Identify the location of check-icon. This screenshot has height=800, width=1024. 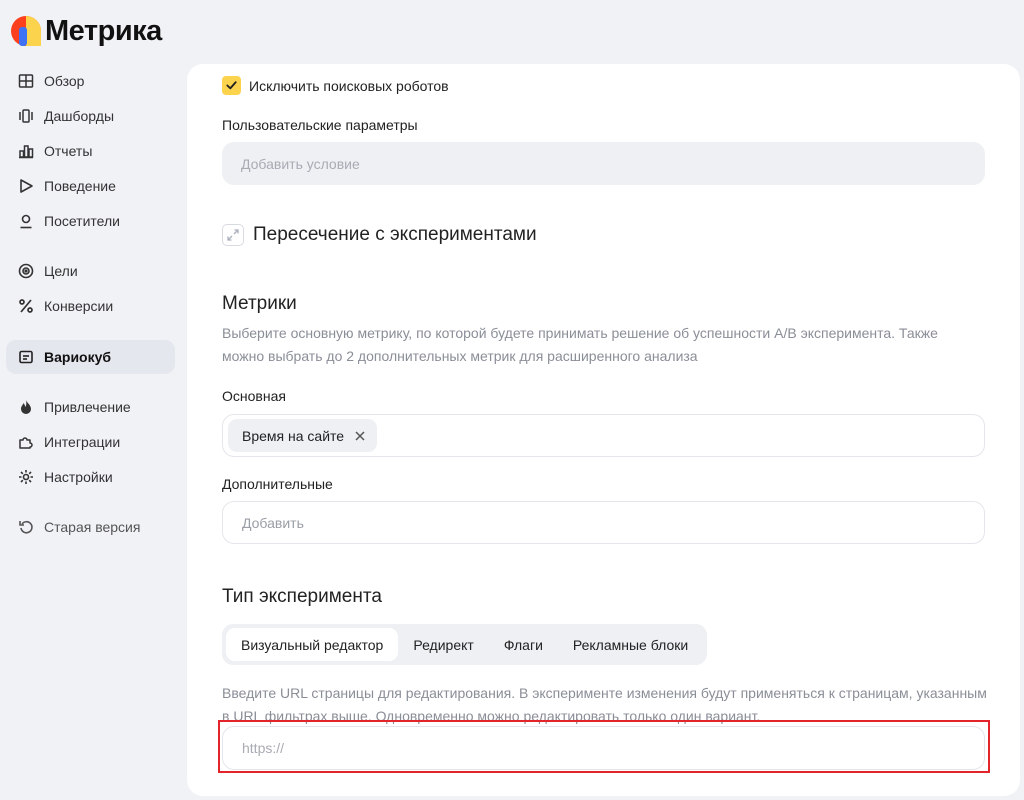
(231, 85).